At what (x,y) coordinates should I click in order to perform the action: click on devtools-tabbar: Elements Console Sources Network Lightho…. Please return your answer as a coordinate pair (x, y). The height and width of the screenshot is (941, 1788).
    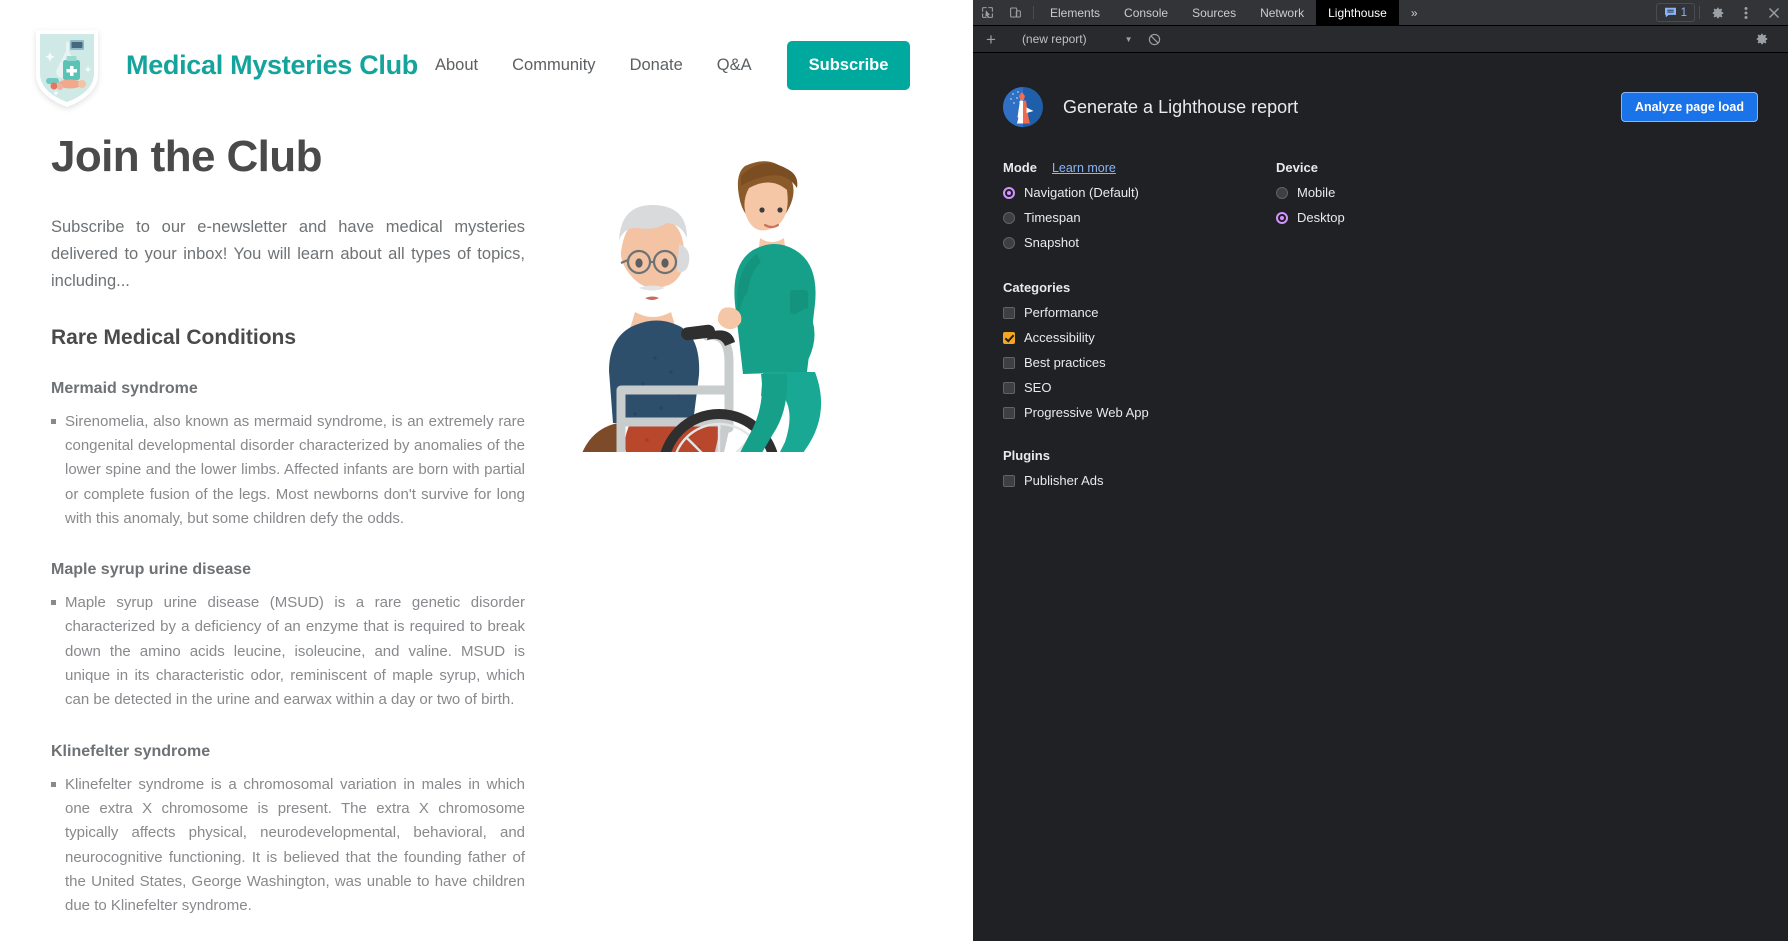
    Looking at the image, I should click on (1380, 13).